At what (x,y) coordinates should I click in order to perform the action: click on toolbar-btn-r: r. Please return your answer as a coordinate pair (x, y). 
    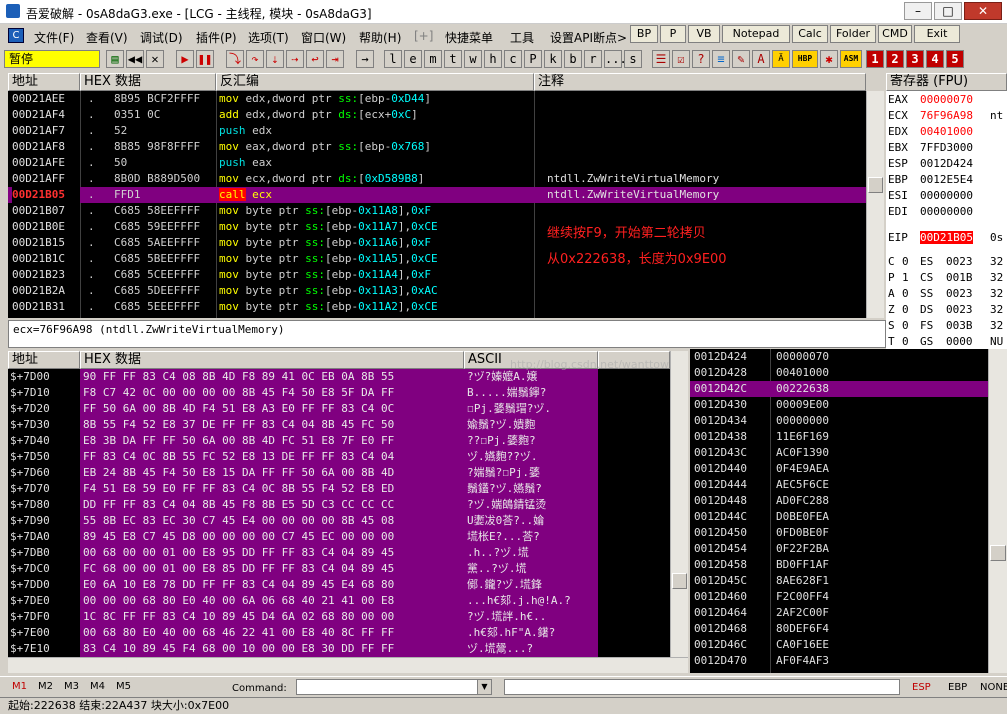
    Looking at the image, I should click on (593, 59).